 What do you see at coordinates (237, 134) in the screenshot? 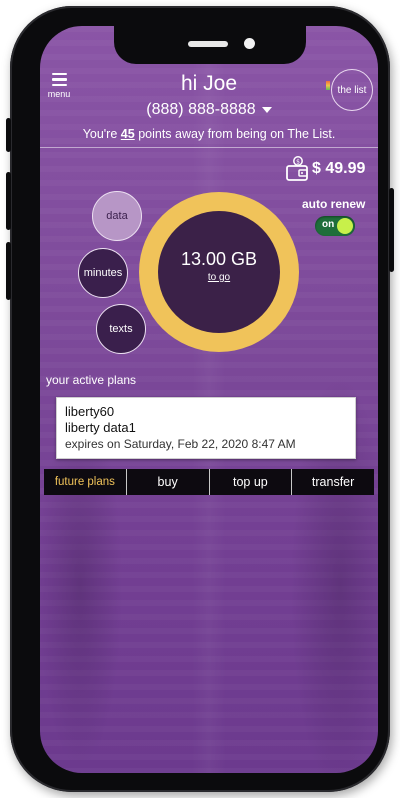
I see `points-suffix: points away from being on The List.` at bounding box center [237, 134].